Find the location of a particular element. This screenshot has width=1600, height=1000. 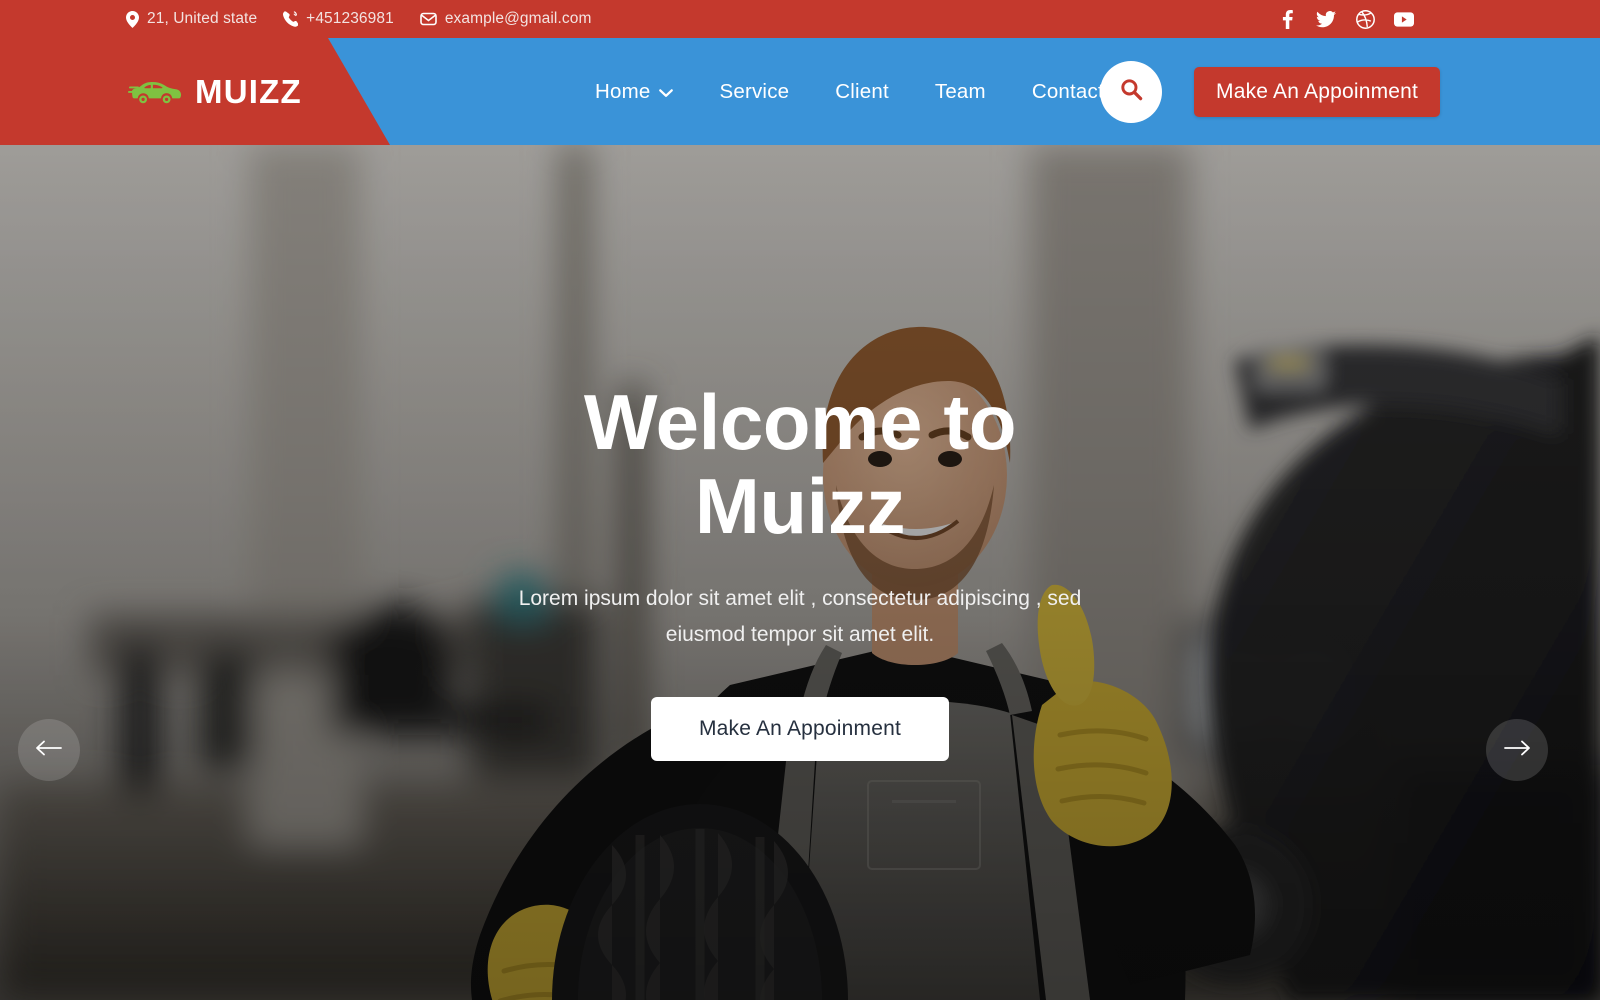

header-appointment-label: Make An Appoinment is located at coordinates (1317, 91).